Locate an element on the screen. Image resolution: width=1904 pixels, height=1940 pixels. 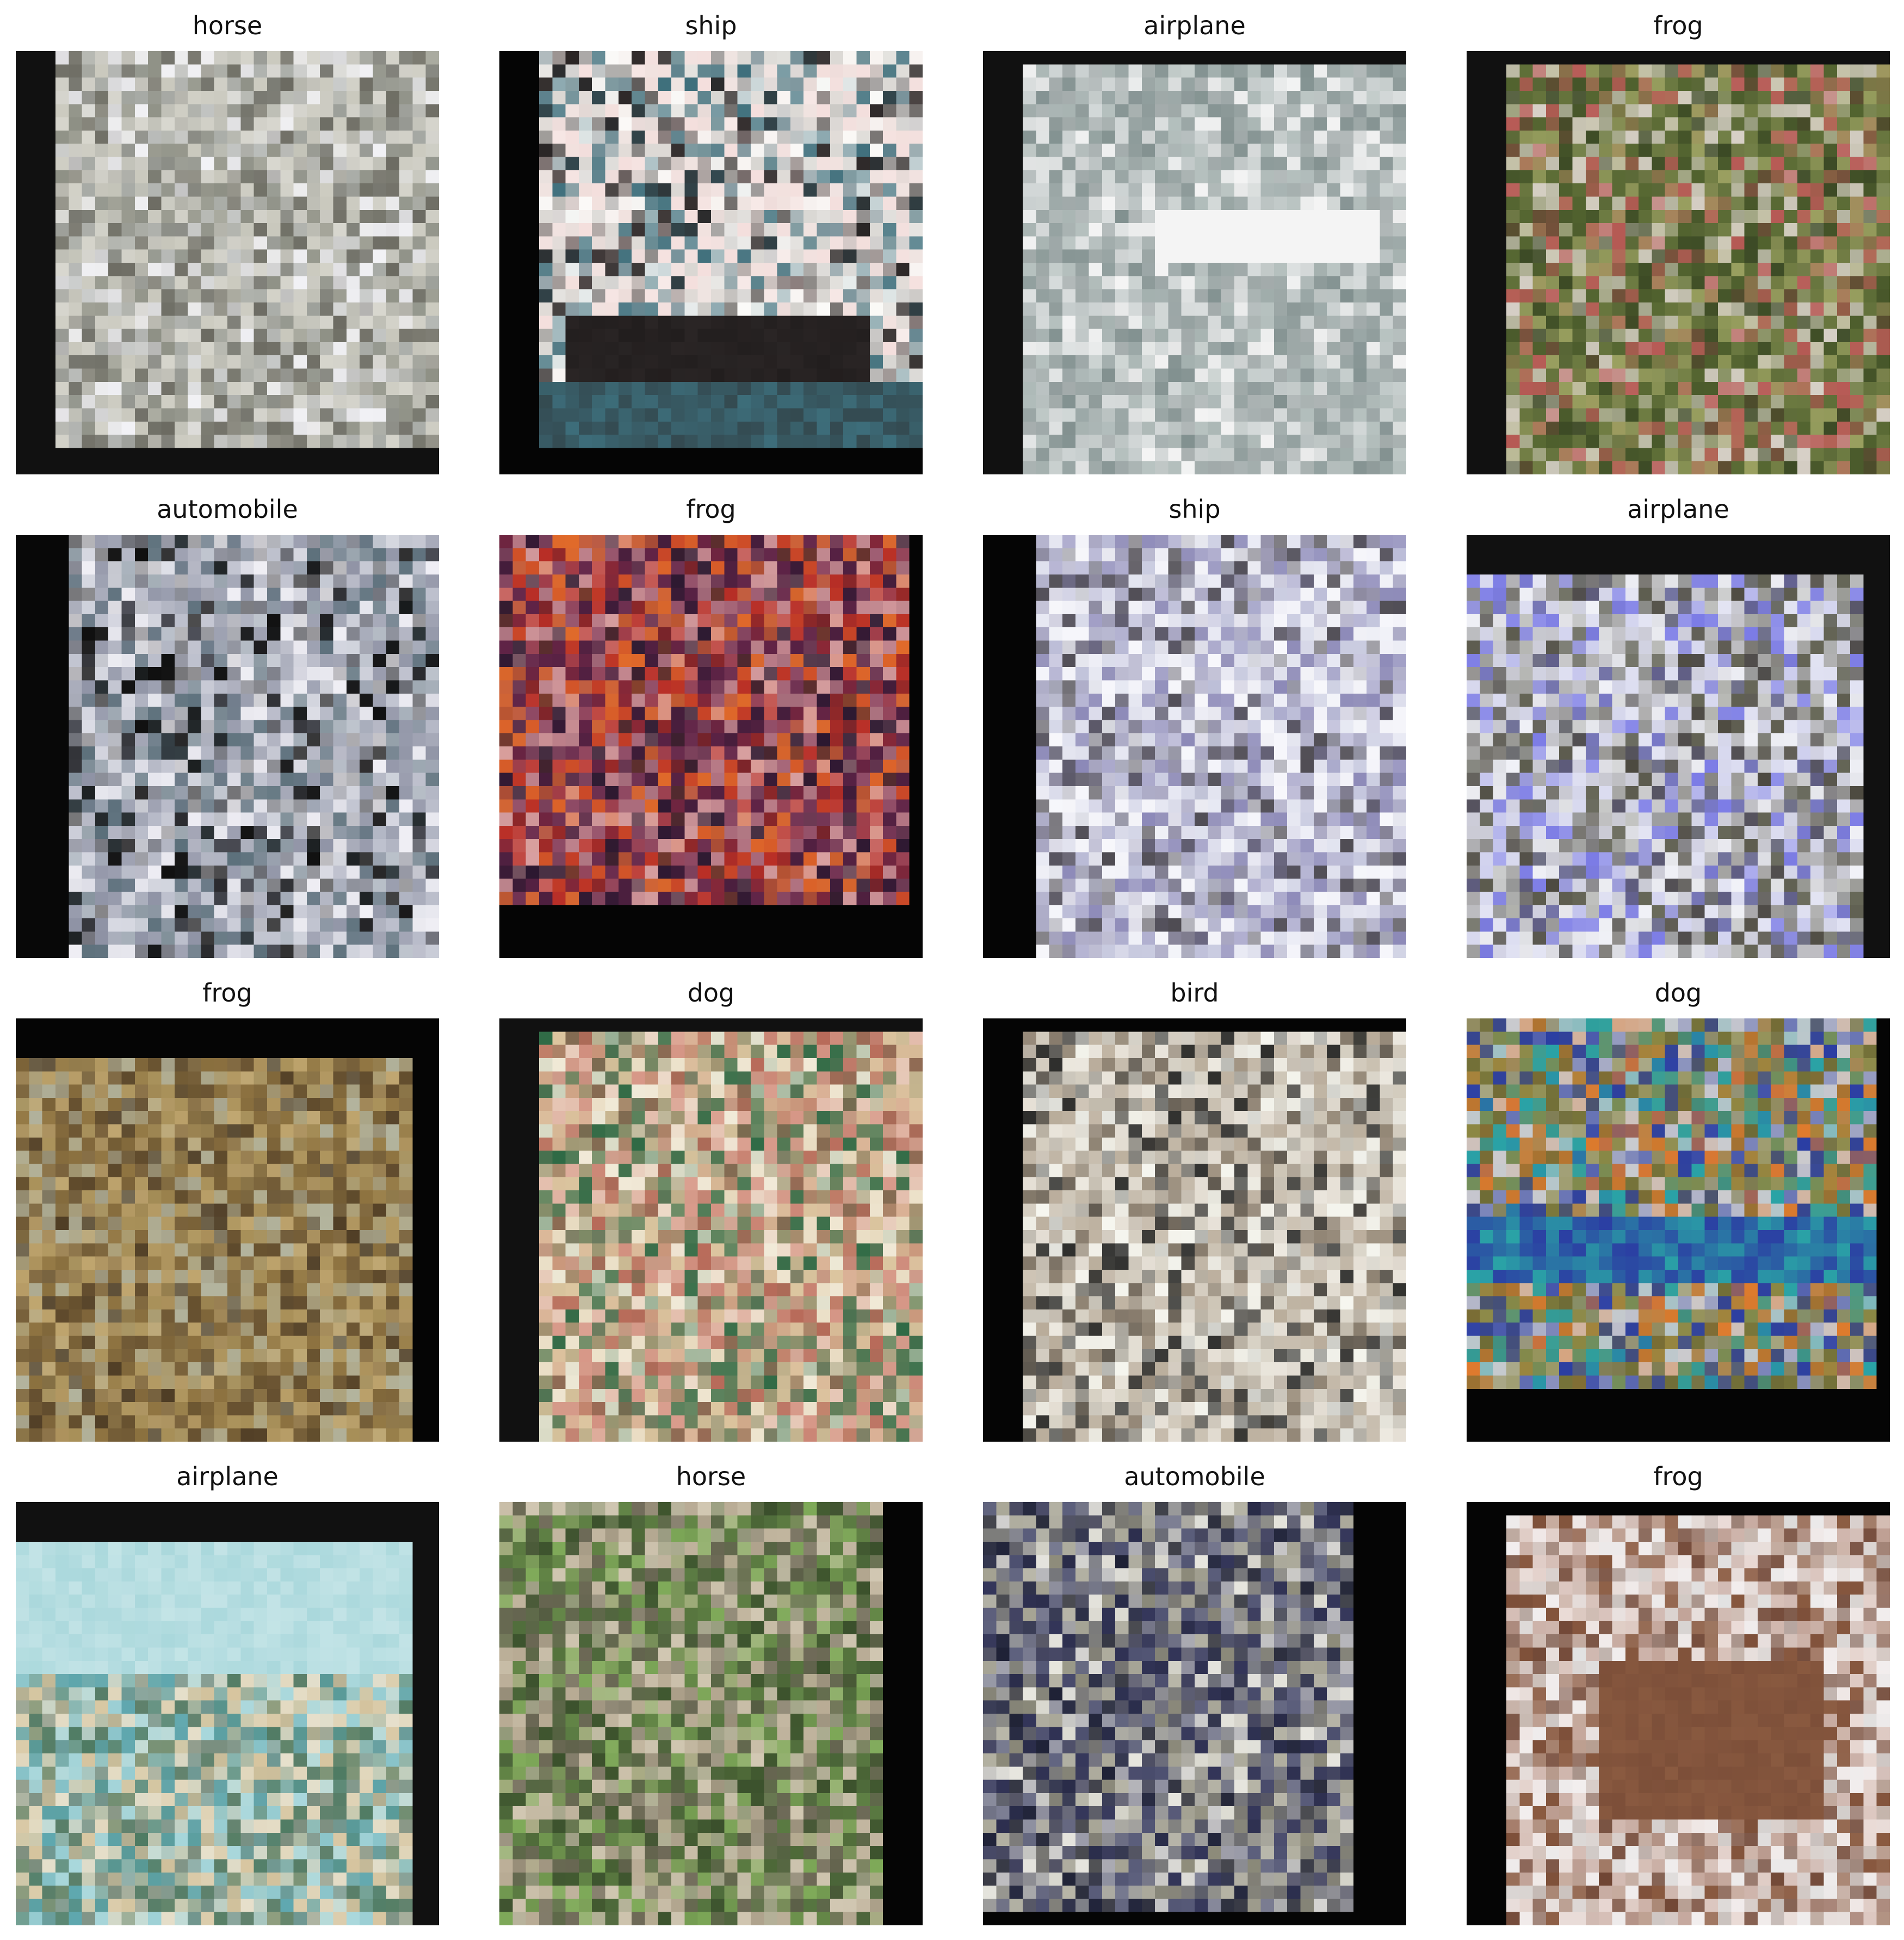
grid-item-4: frog is located at coordinates (1678, 241).